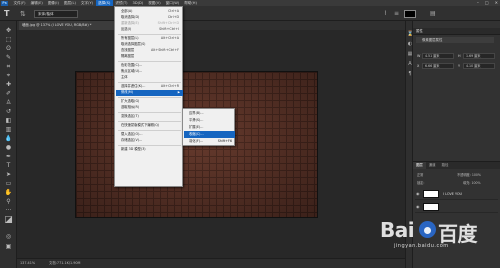 This screenshot has width=500, height=268. I want to click on menu-item-shortcut: Alt+Ctrl+R, so click(169, 86).